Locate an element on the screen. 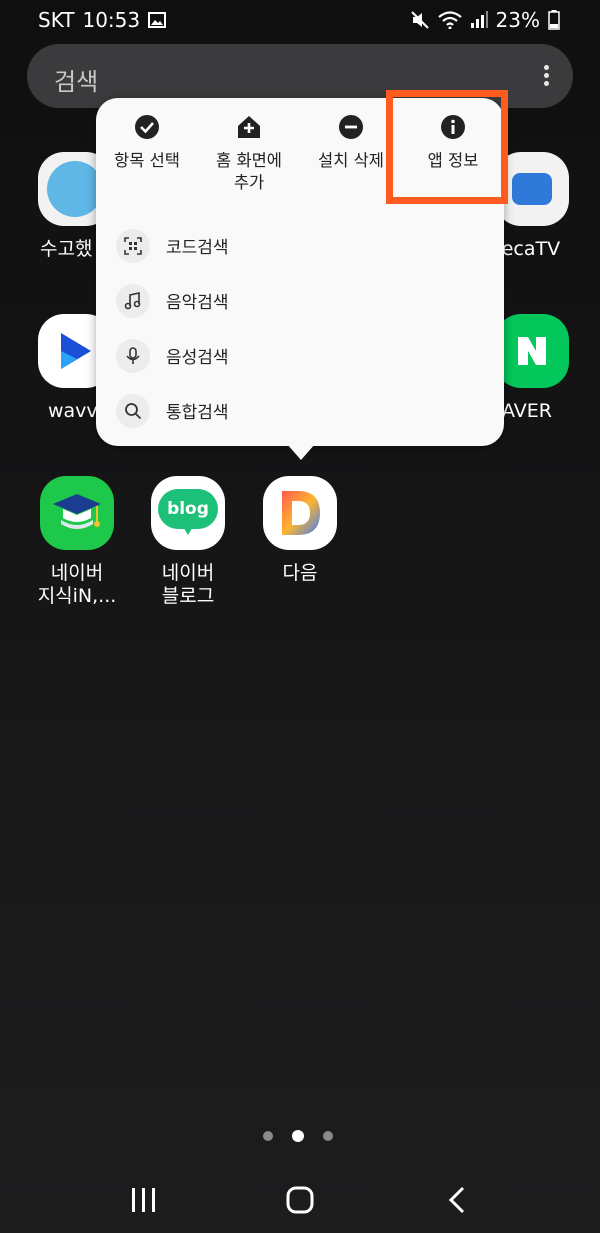 The height and width of the screenshot is (1233, 600). naver-app-icon is located at coordinates (532, 351).